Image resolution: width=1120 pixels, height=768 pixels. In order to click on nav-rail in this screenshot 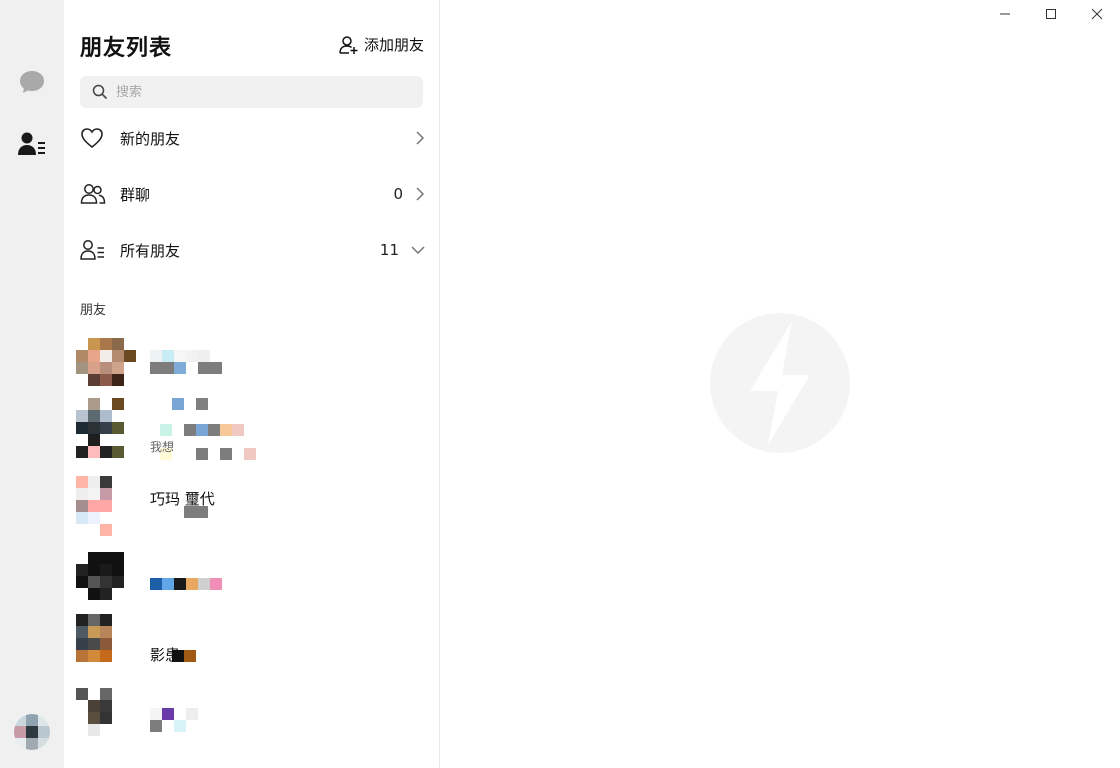, I will do `click(32, 384)`.